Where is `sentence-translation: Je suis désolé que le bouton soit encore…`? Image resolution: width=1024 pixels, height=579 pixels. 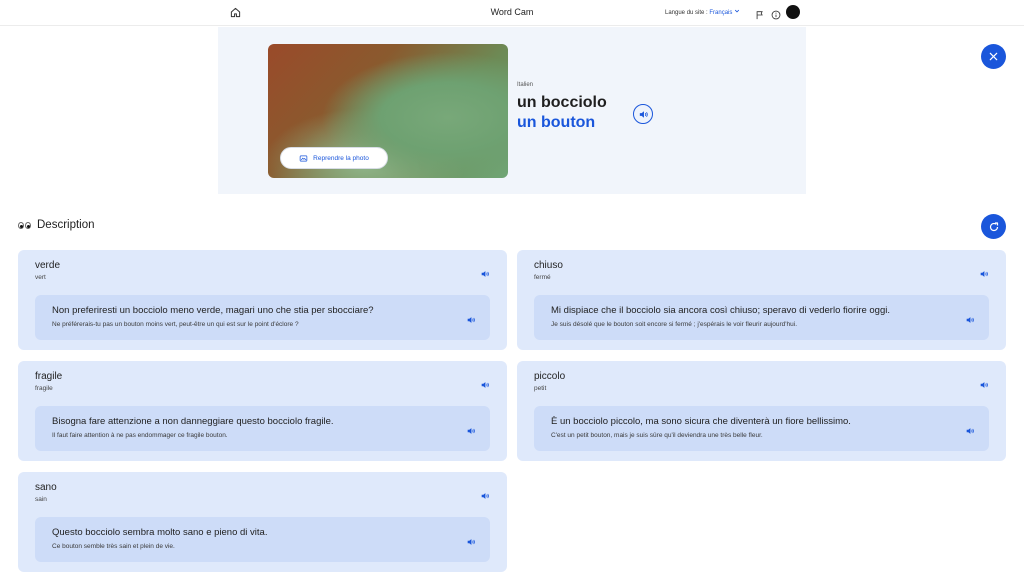
sentence-translation: Je suis désolé que le bouton soit encore… is located at coordinates (674, 324).